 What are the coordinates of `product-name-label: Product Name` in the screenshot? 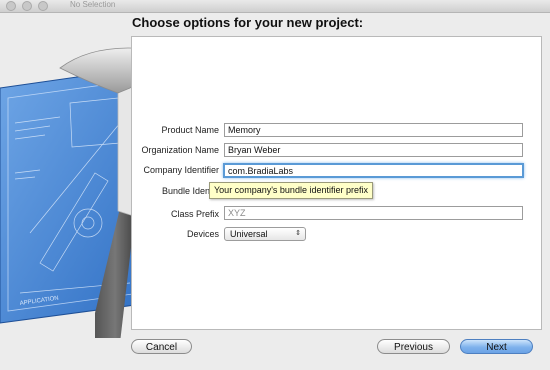 It's located at (190, 130).